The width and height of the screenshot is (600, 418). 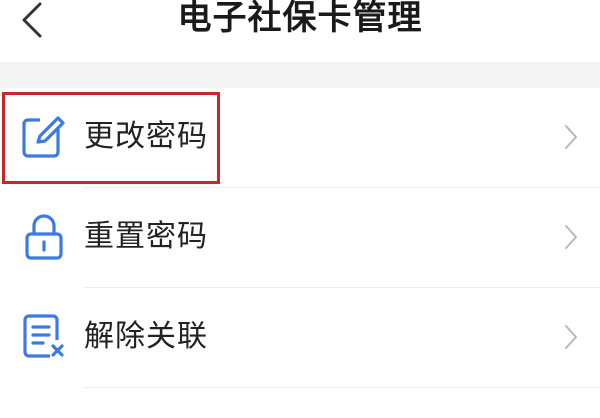 What do you see at coordinates (342, 387) in the screenshot?
I see `divider` at bounding box center [342, 387].